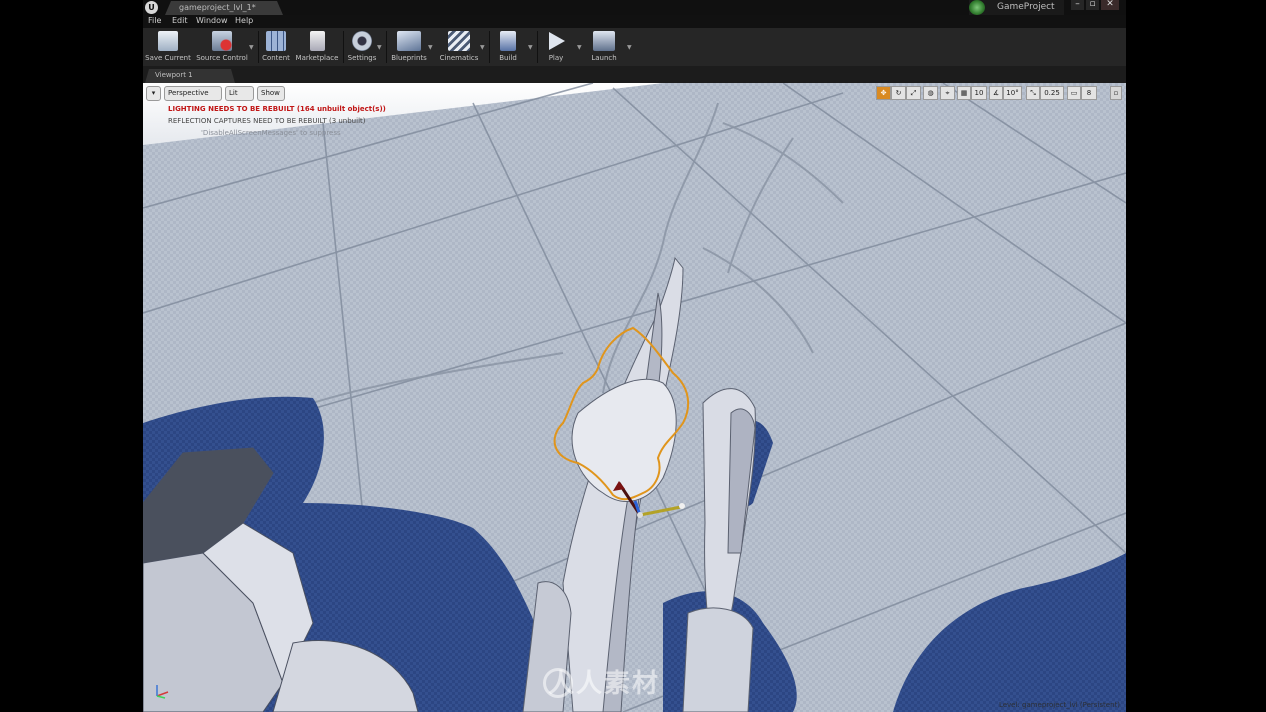 This screenshot has width=1266, height=712. I want to click on camera-icon: ▭, so click(1074, 93).